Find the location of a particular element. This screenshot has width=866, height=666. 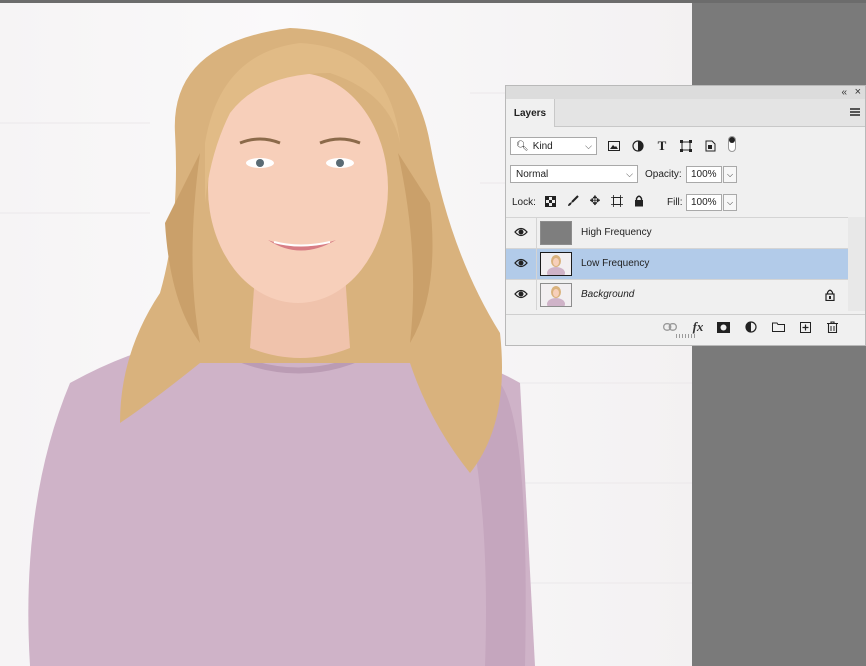

tab-layers-label: Layers is located at coordinates (530, 113).